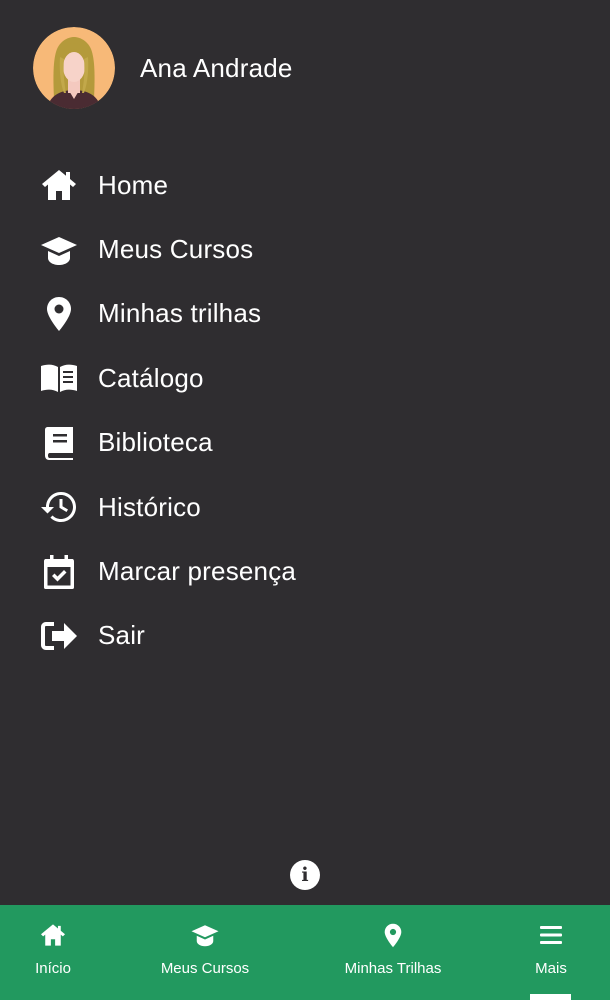 The width and height of the screenshot is (610, 1000). What do you see at coordinates (393, 968) in the screenshot?
I see `tab-label: Minhas Trilhas` at bounding box center [393, 968].